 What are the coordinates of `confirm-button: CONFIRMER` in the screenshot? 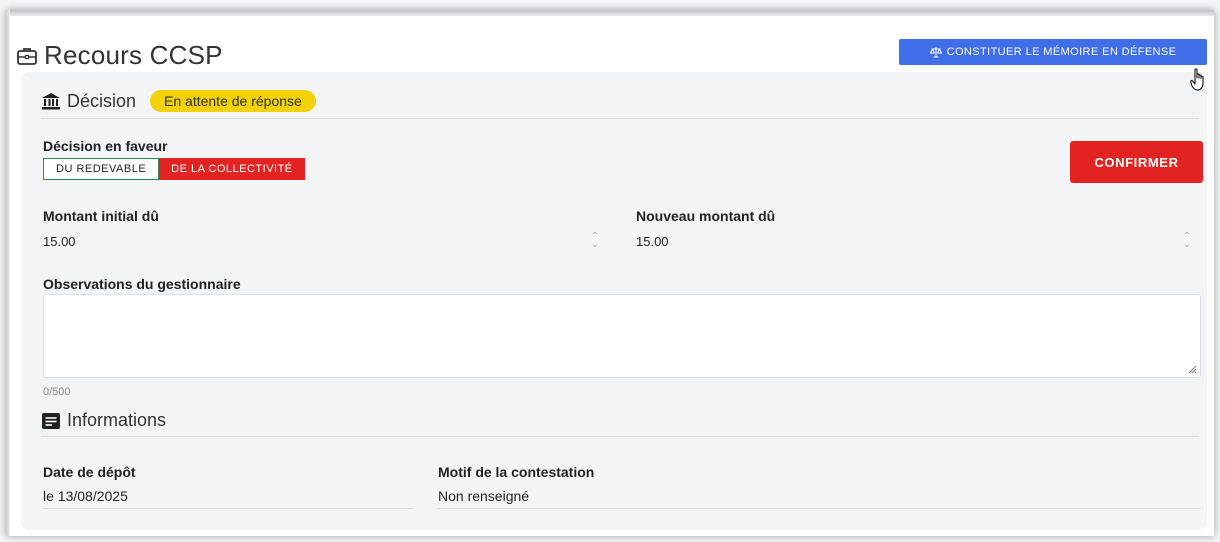 It's located at (1136, 162).